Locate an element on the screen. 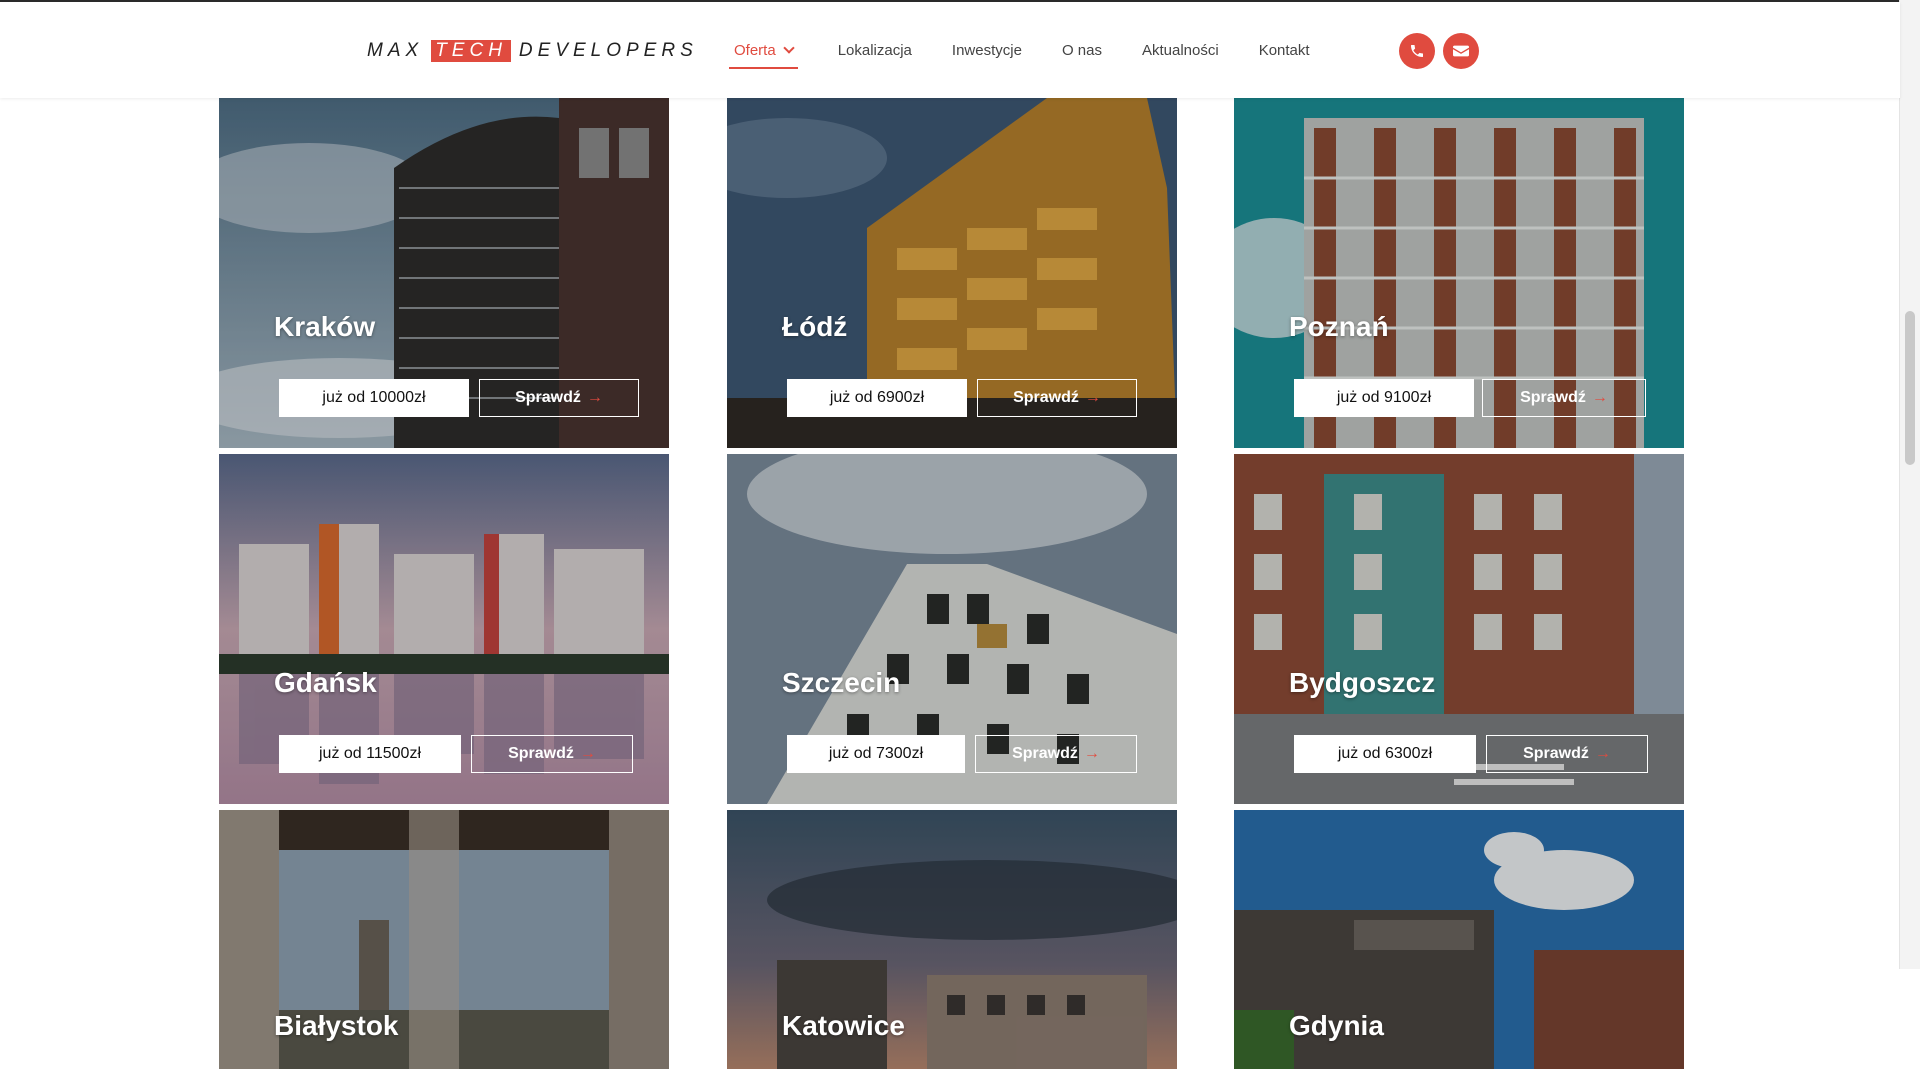  nav-item-o-nas: O nas is located at coordinates (1082, 50).